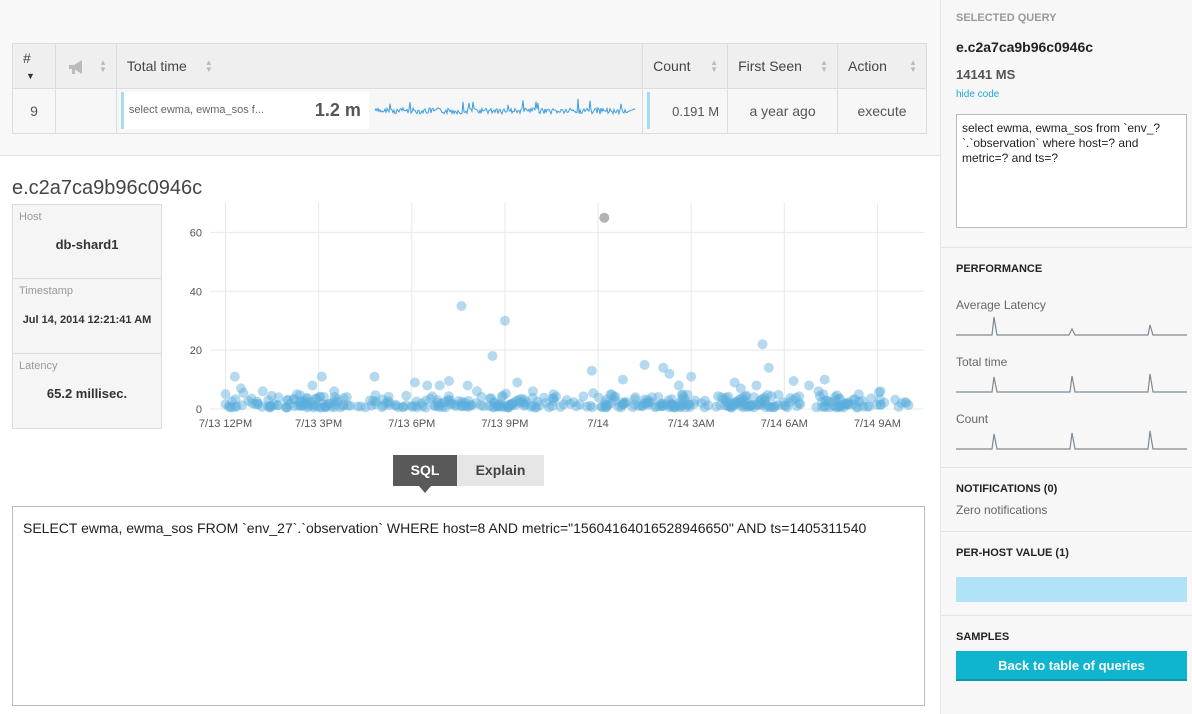 This screenshot has height=714, width=1192. What do you see at coordinates (87, 244) in the screenshot?
I see `host-value: db-shard1` at bounding box center [87, 244].